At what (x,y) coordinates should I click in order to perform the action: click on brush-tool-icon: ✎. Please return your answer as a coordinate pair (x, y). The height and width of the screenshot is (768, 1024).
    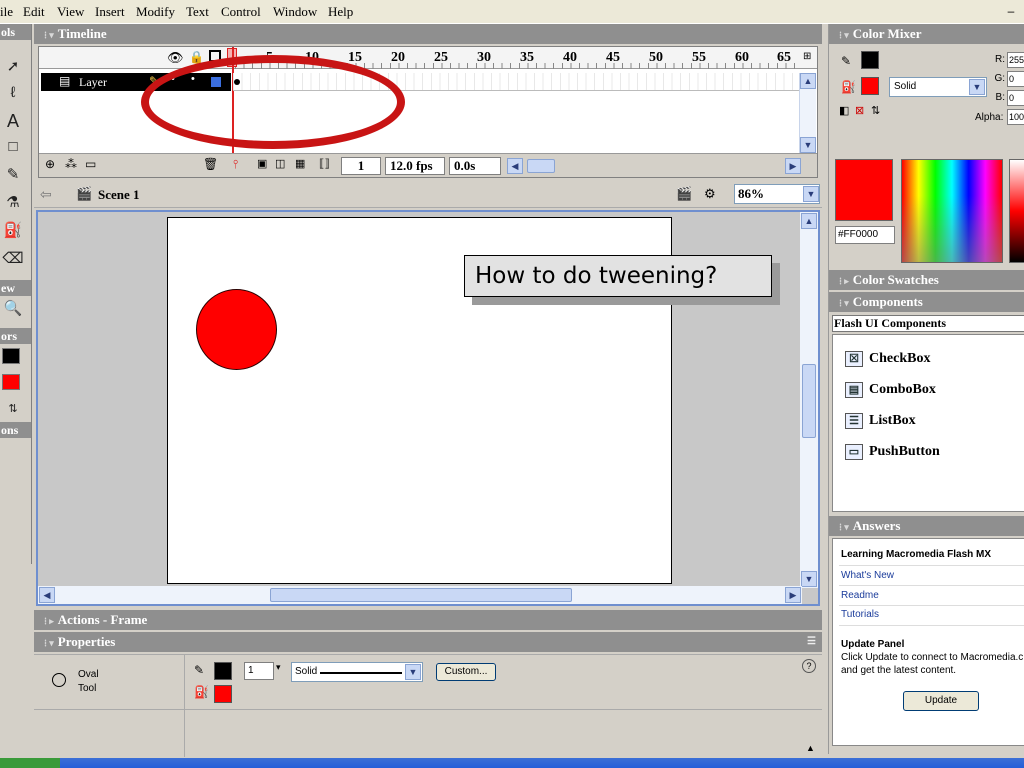
    Looking at the image, I should click on (13, 175).